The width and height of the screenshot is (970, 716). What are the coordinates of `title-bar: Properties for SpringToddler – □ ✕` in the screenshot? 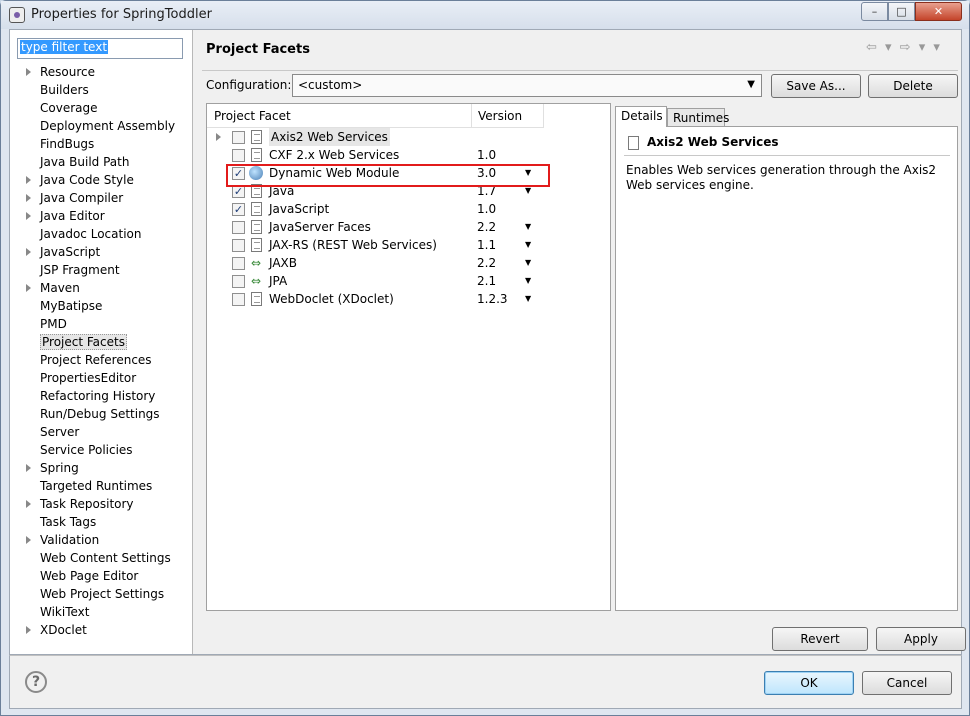 It's located at (485, 15).